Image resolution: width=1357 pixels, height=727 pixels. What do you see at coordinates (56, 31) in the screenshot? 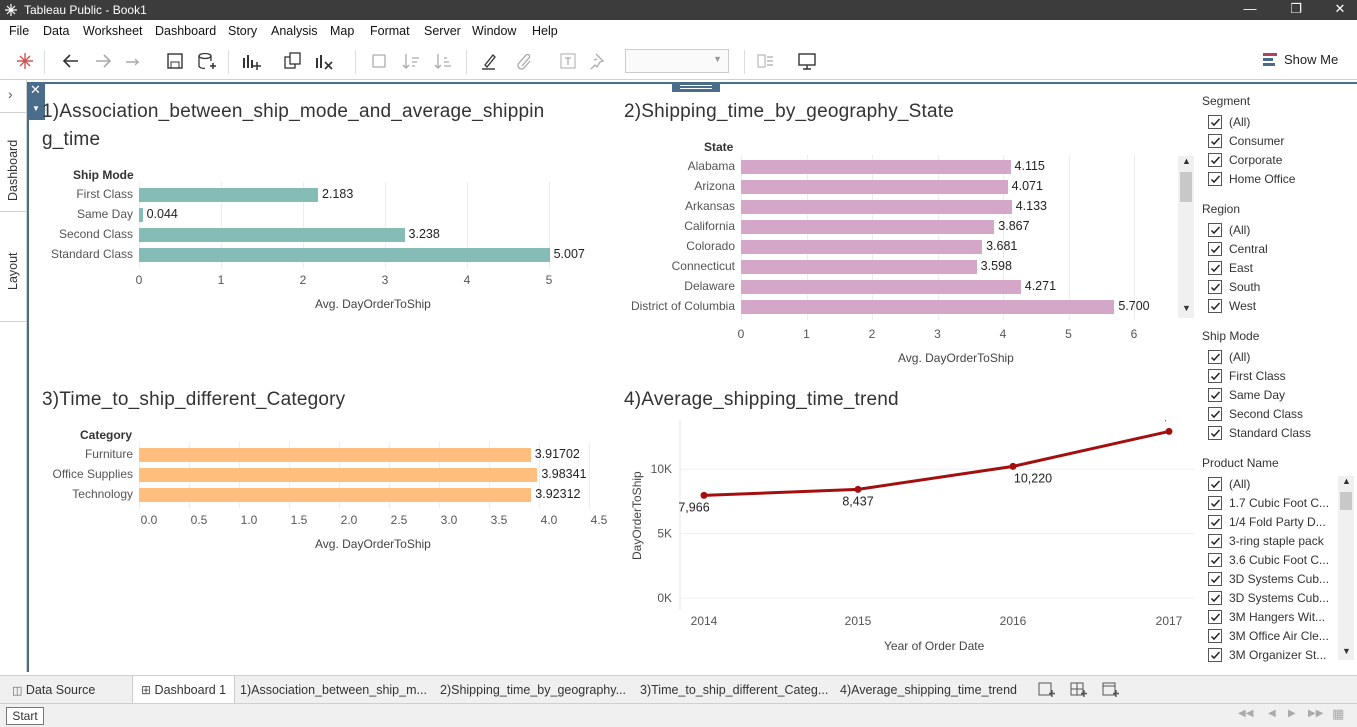
I see `menu-data: Data` at bounding box center [56, 31].